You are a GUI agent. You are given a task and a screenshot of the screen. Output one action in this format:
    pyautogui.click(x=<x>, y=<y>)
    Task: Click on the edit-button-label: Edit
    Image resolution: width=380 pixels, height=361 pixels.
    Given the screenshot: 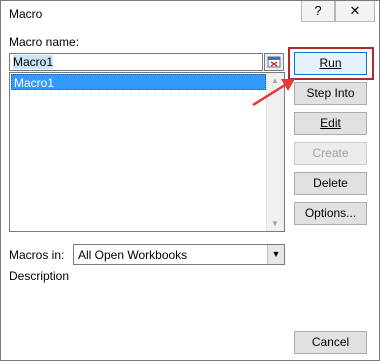 What is the action you would take?
    pyautogui.click(x=330, y=123)
    